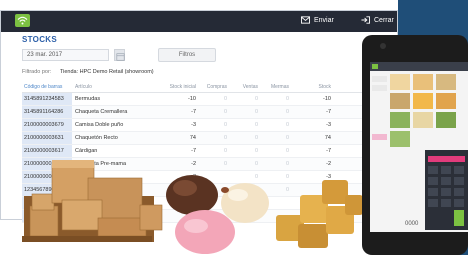 This screenshot has width=468, height=255. Describe the element at coordinates (47, 177) in the screenshot. I see `barcode-cell: 210000000228` at that location.